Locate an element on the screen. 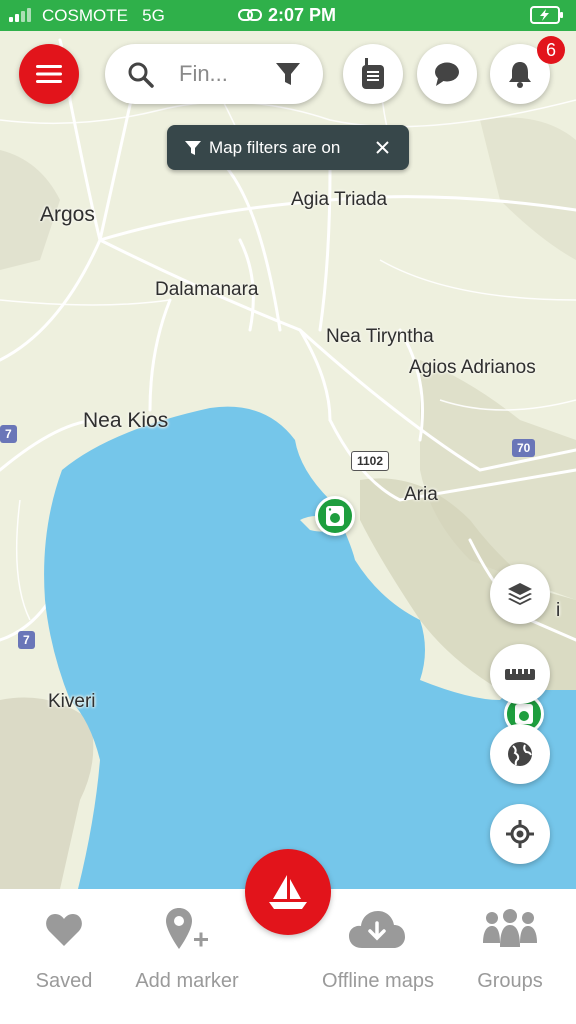  close-icon is located at coordinates (382, 147).